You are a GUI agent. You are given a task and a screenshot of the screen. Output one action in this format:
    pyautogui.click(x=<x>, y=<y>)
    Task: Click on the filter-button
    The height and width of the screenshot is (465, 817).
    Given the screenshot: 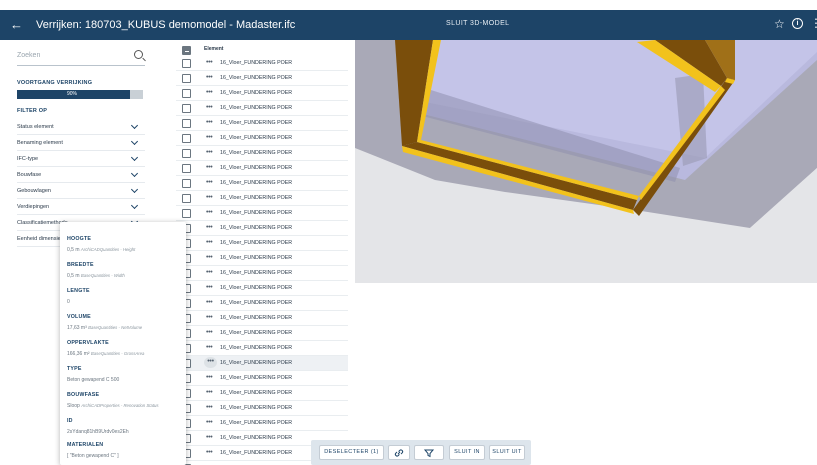 What is the action you would take?
    pyautogui.click(x=429, y=452)
    